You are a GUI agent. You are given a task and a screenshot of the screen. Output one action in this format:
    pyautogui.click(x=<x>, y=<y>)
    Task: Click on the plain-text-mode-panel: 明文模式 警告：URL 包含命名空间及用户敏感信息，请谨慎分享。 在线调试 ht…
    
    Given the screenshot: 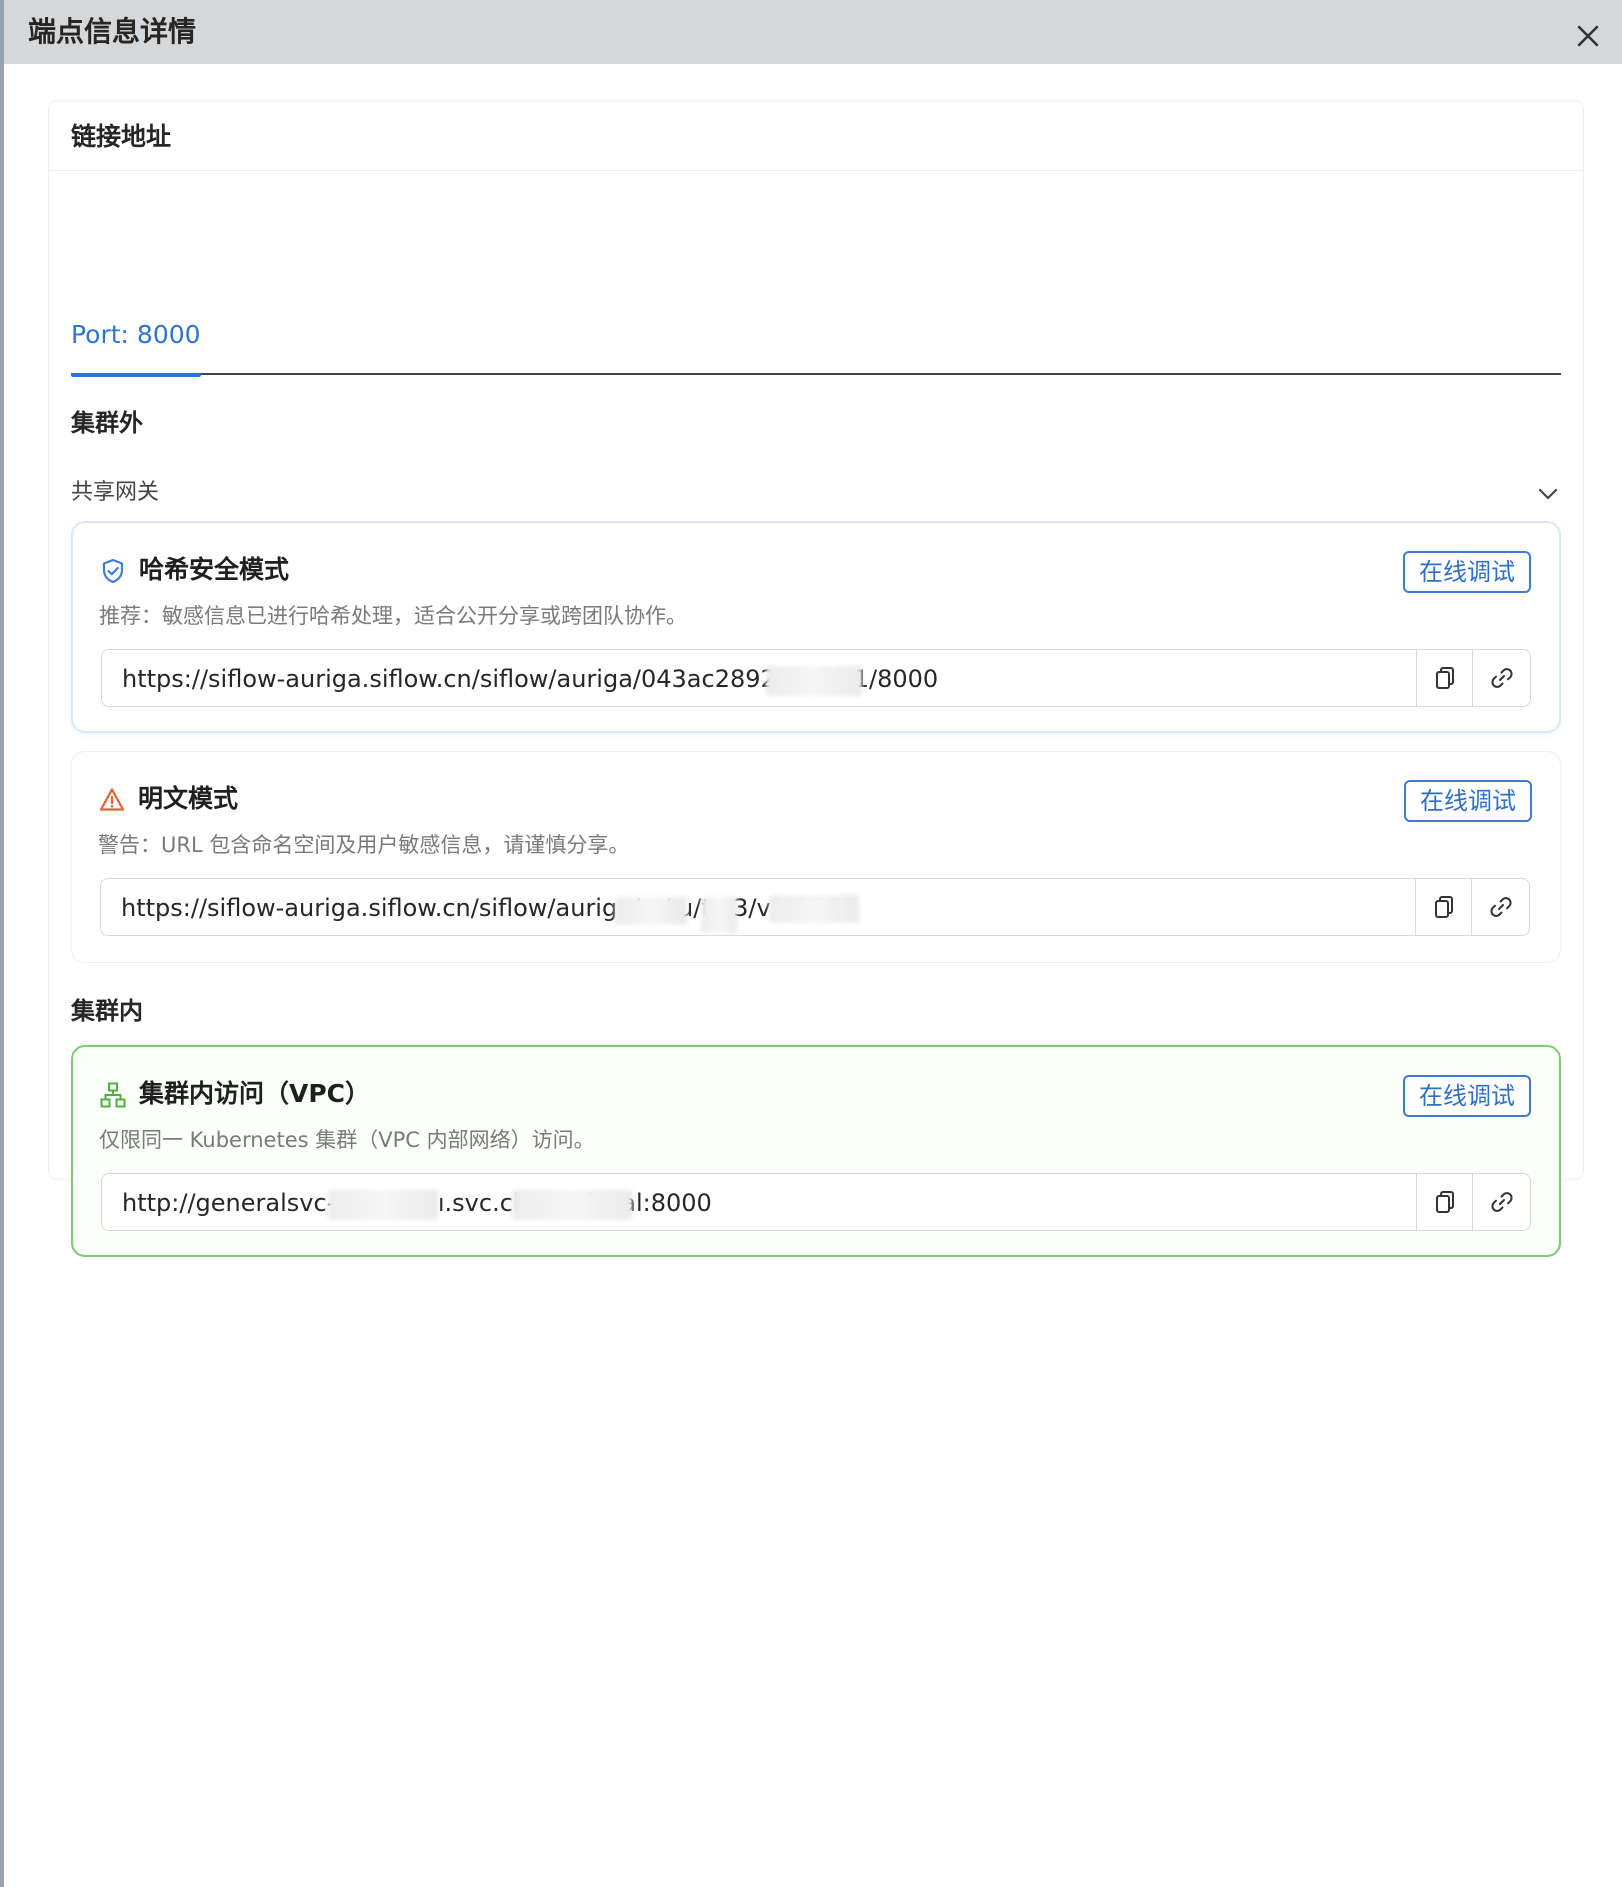 What is the action you would take?
    pyautogui.click(x=816, y=857)
    